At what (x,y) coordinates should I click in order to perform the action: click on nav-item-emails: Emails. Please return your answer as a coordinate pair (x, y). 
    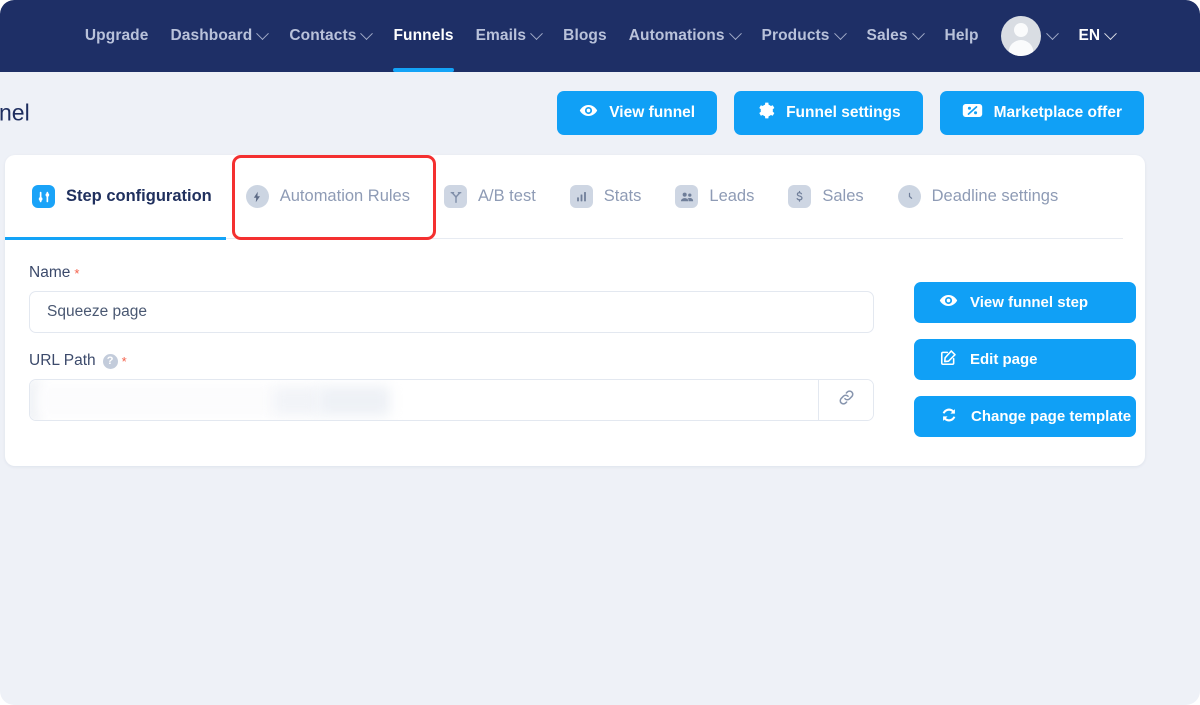
    Looking at the image, I should click on (509, 36).